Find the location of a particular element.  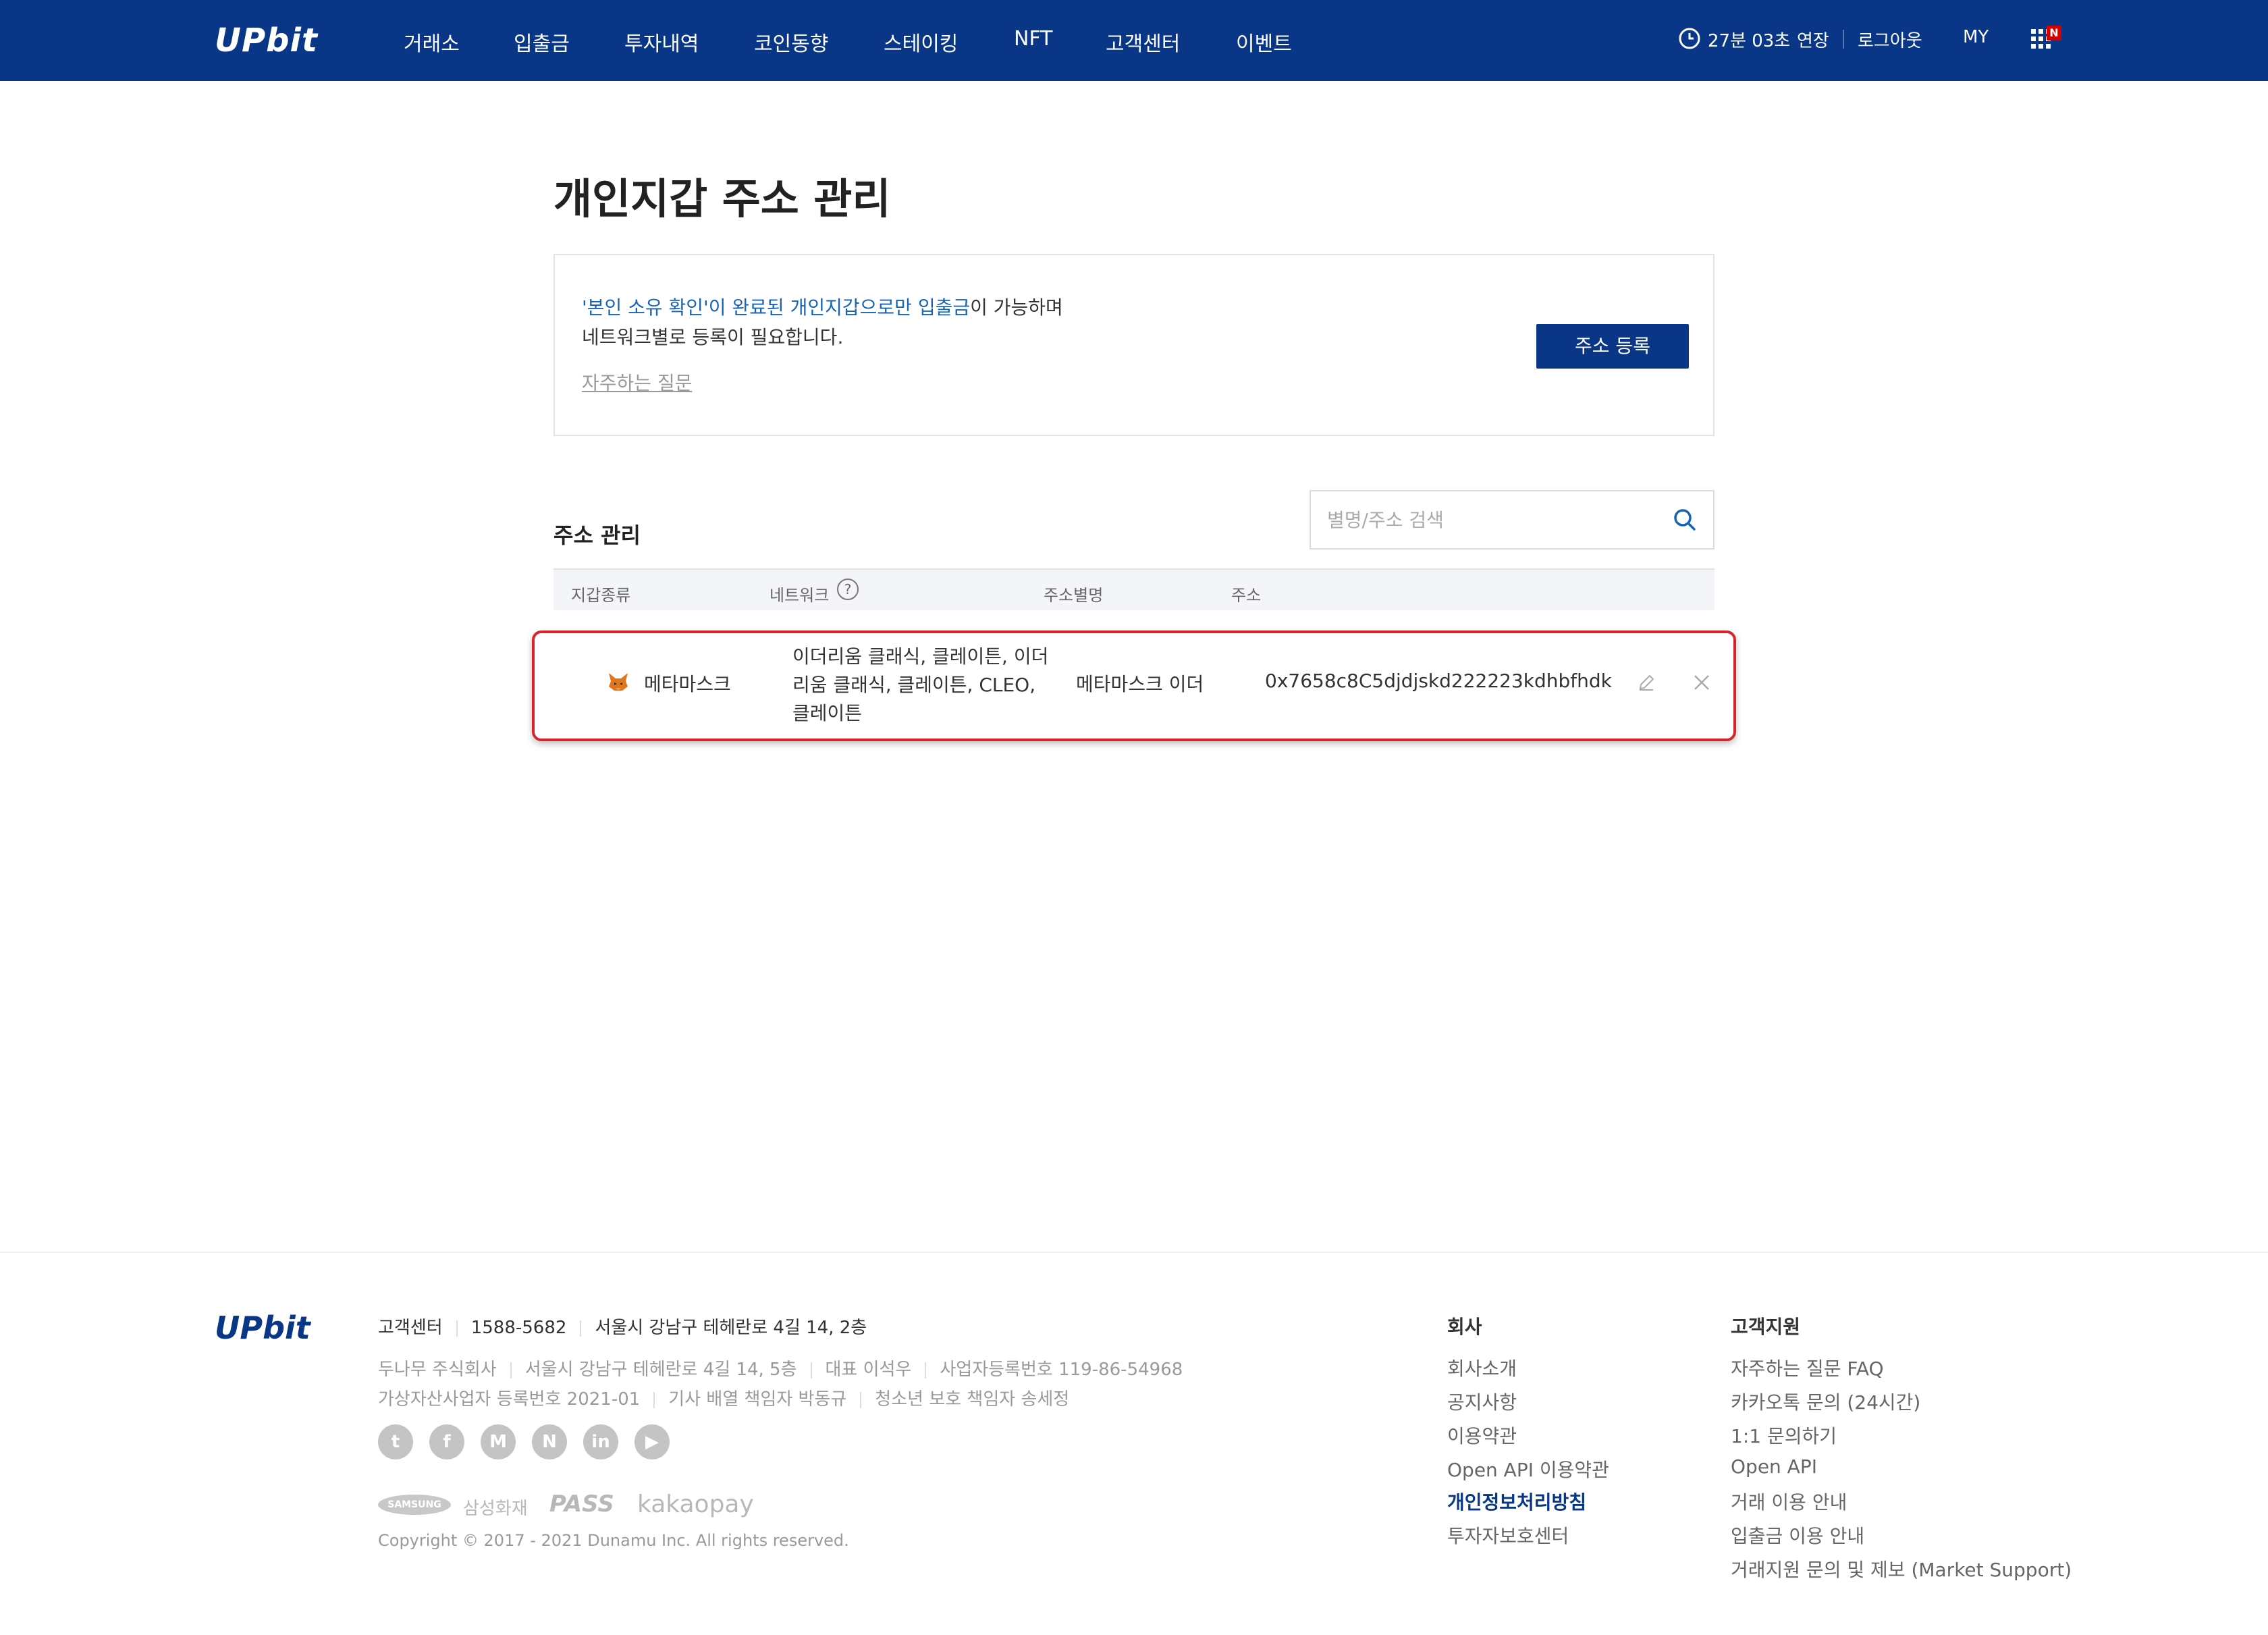

nav-customer-center: 고객센터 is located at coordinates (1143, 42).